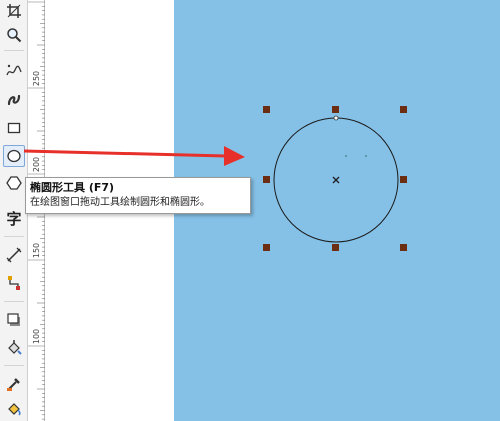 The image size is (500, 421). Describe the element at coordinates (266, 247) in the screenshot. I see `handle-bottom-left` at that location.